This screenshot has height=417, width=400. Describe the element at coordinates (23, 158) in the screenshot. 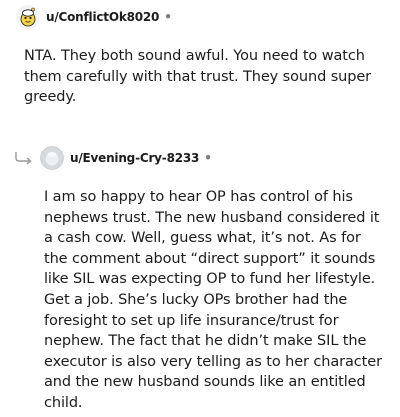

I see `reply-arrow-icon` at that location.